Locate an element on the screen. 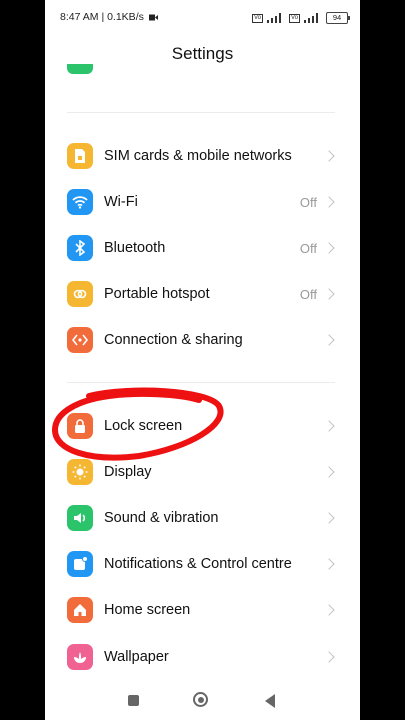 The width and height of the screenshot is (405, 720). sim-cards-item: SIM cards & mobile networks is located at coordinates (202, 156).